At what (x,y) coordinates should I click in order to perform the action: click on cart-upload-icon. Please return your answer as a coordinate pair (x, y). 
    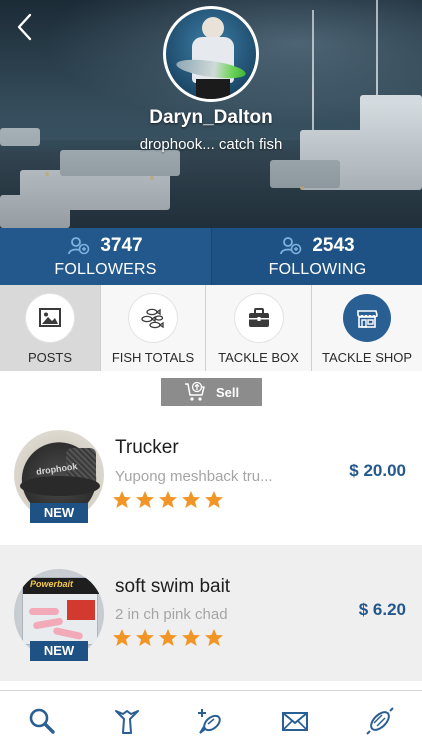
    Looking at the image, I should click on (194, 391).